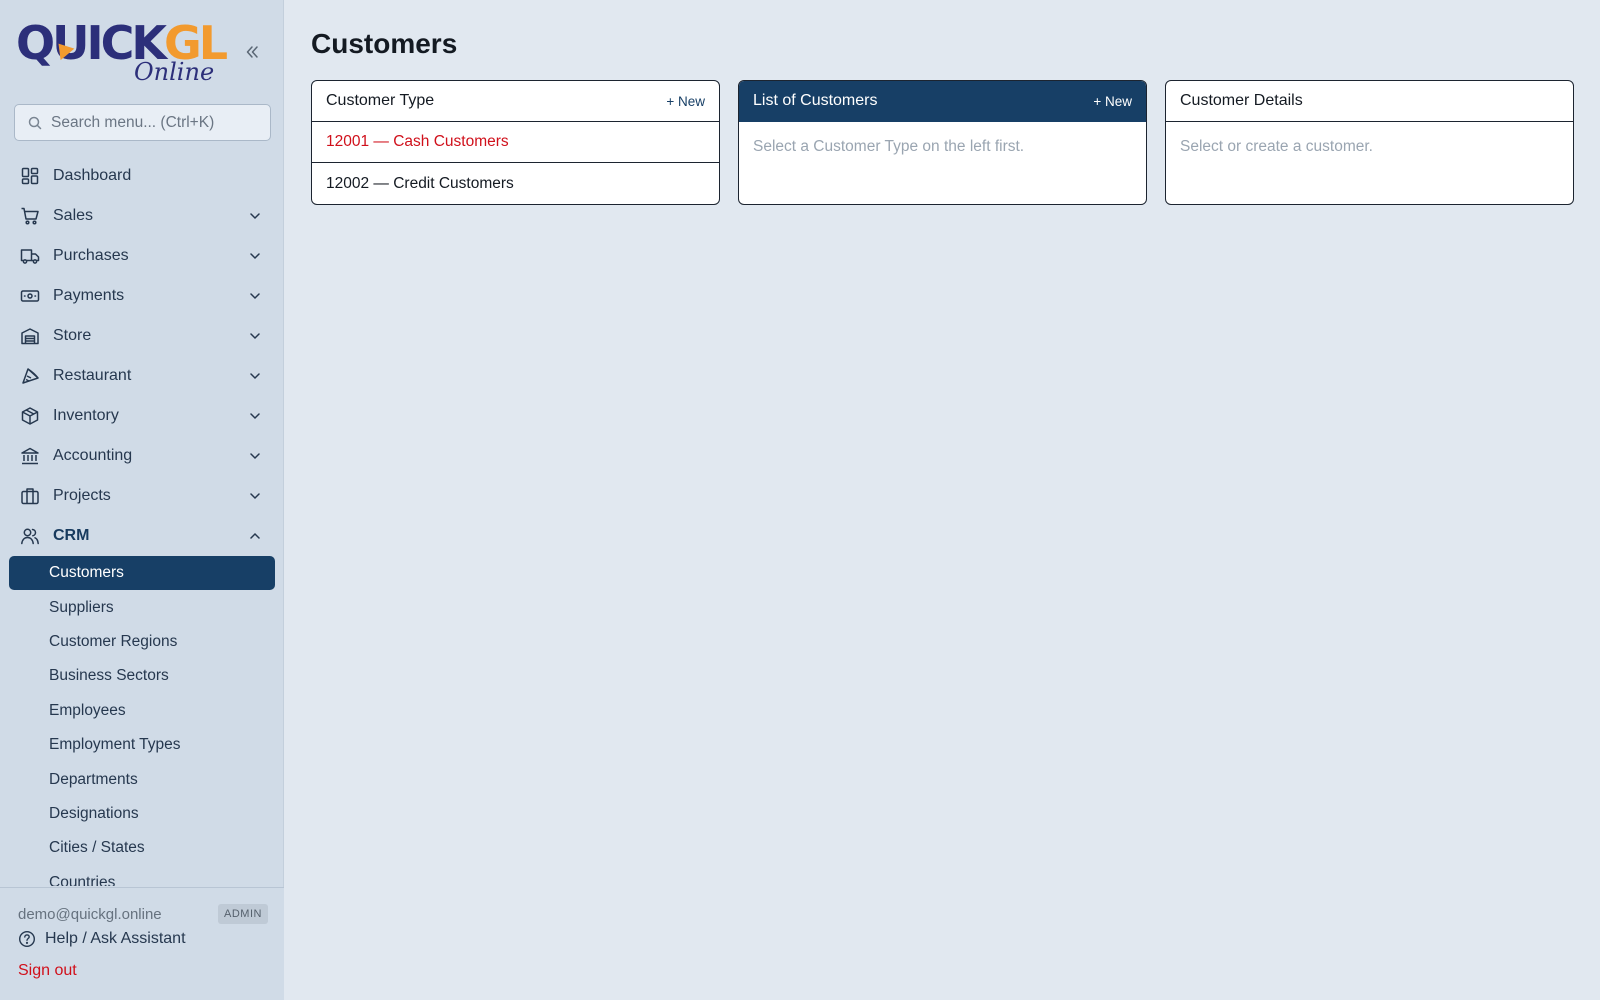 The height and width of the screenshot is (1000, 1600). I want to click on nav-item-accounting: Accounting, so click(142, 456).